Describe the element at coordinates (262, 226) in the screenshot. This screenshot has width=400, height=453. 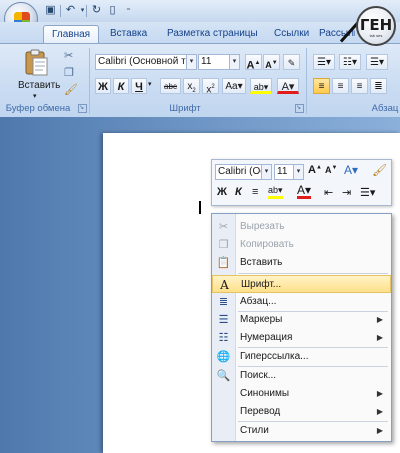
I see `menu-item-label: Вырезать` at that location.